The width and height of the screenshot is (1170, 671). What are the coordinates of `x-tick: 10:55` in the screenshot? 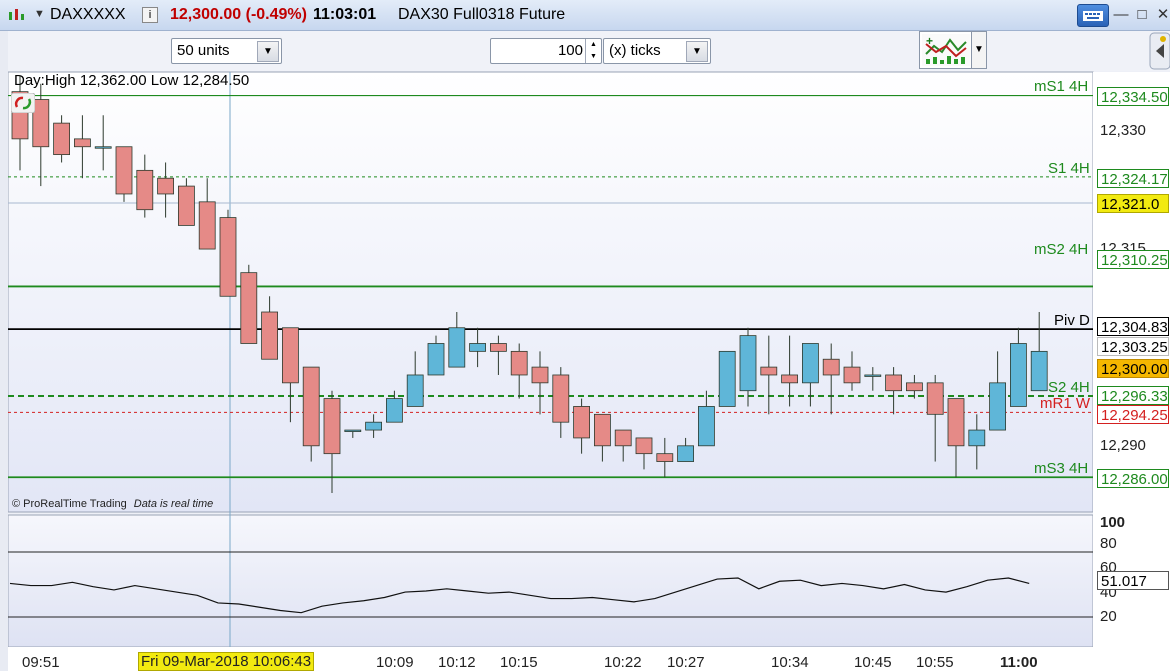 It's located at (935, 662).